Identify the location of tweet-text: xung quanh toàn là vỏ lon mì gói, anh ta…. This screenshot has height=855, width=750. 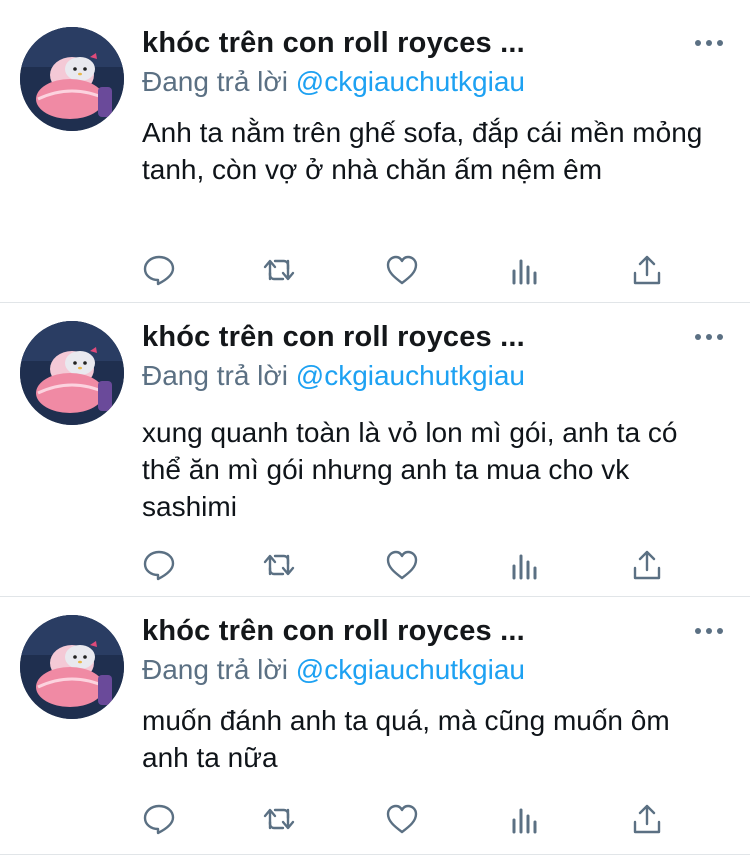
(410, 469).